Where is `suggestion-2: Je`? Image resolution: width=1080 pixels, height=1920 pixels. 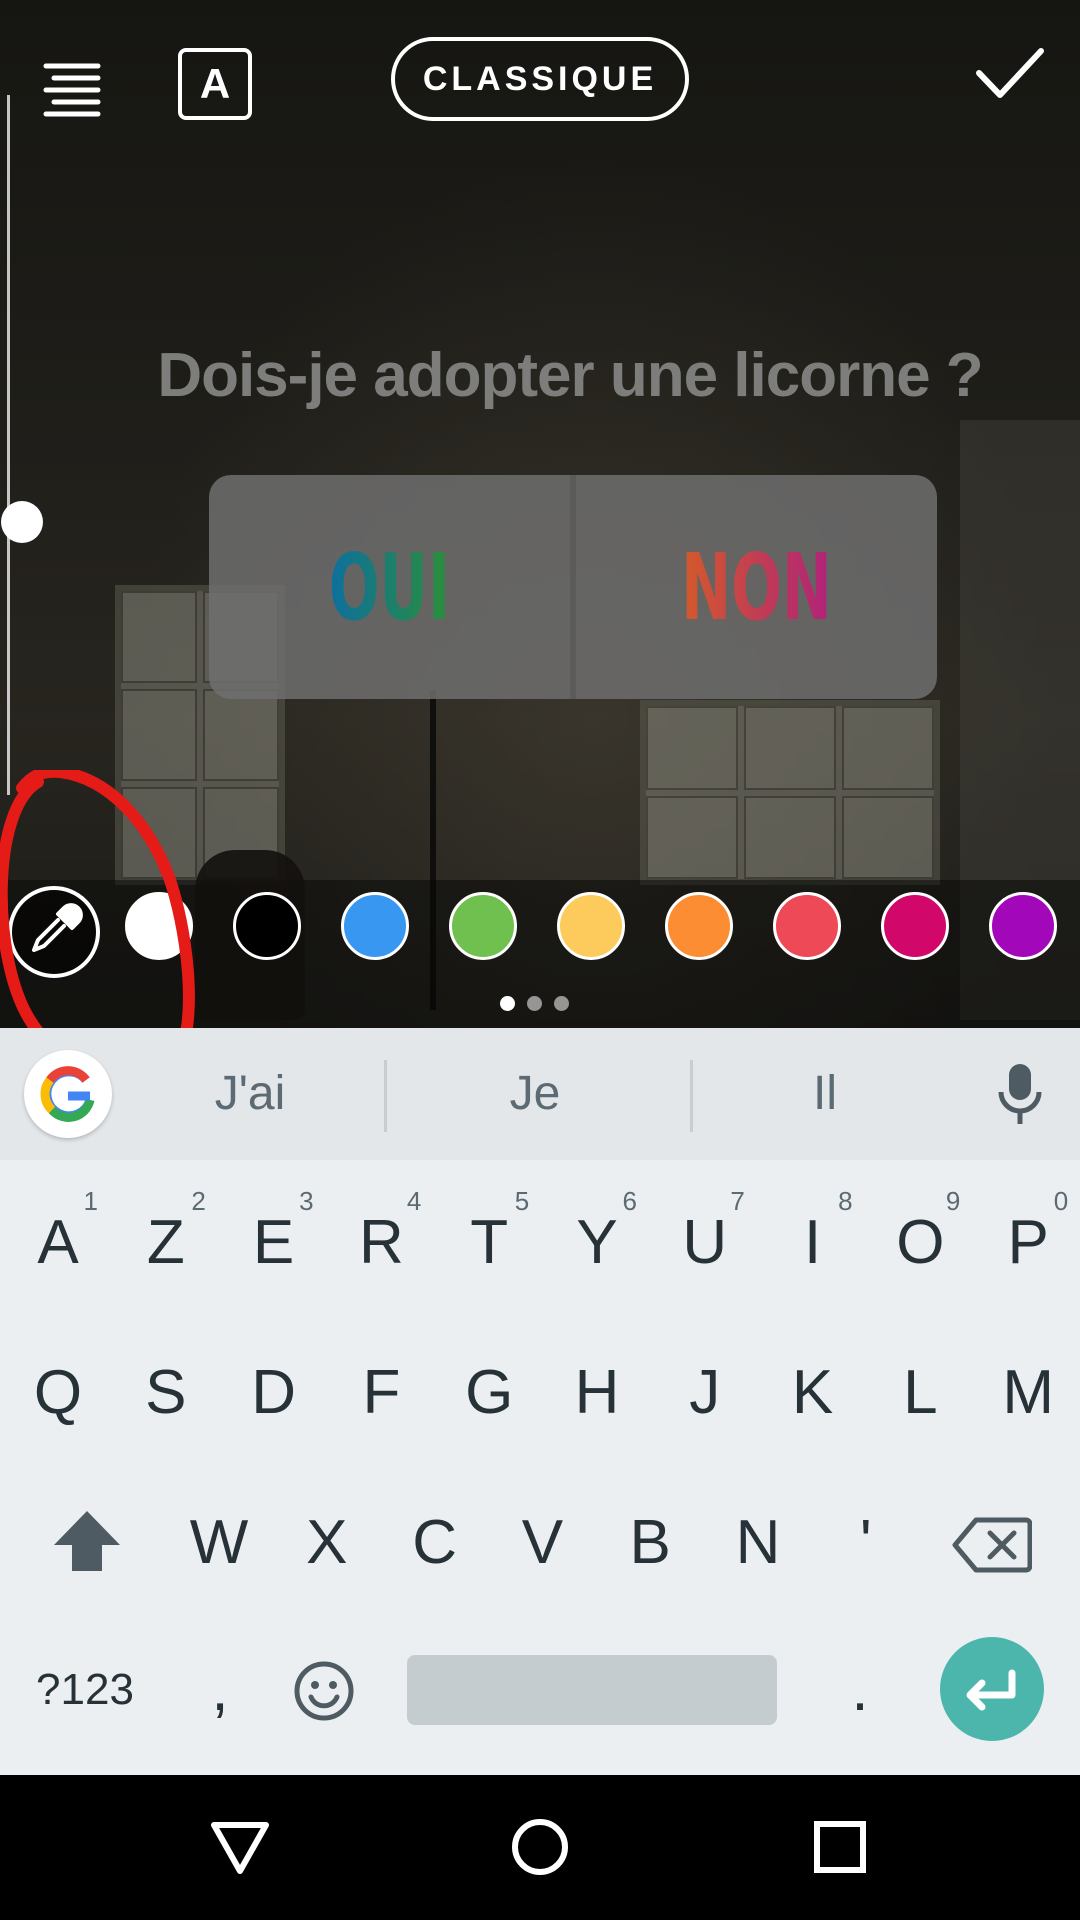 suggestion-2: Je is located at coordinates (535, 1094).